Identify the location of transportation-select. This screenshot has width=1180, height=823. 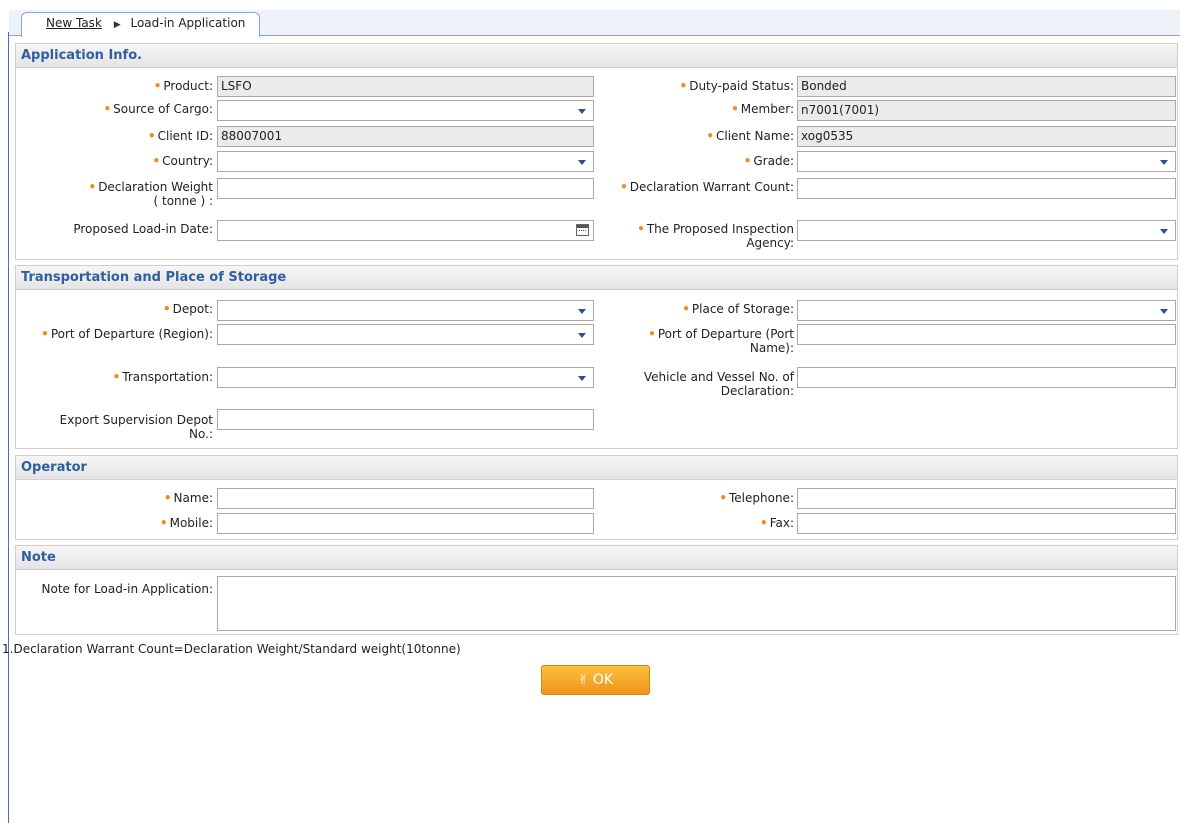
(405, 377).